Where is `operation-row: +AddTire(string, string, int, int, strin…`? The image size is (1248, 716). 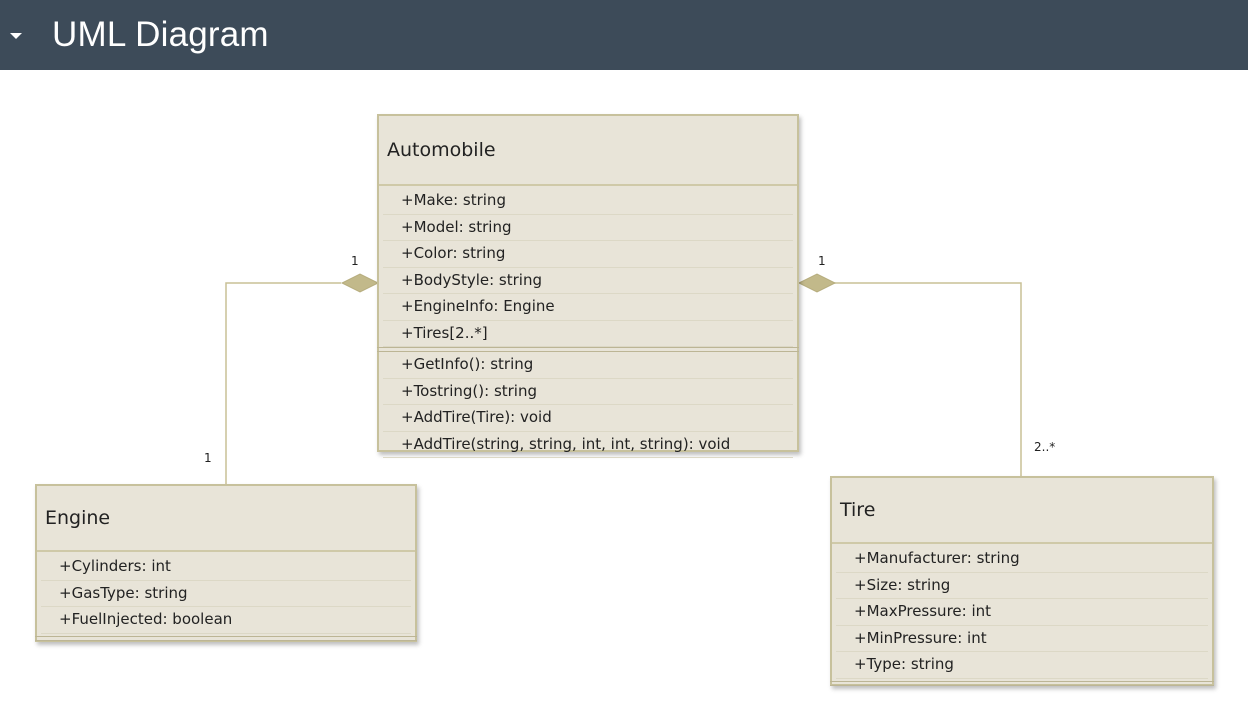
operation-row: +AddTire(string, string, int, int, strin… is located at coordinates (588, 445).